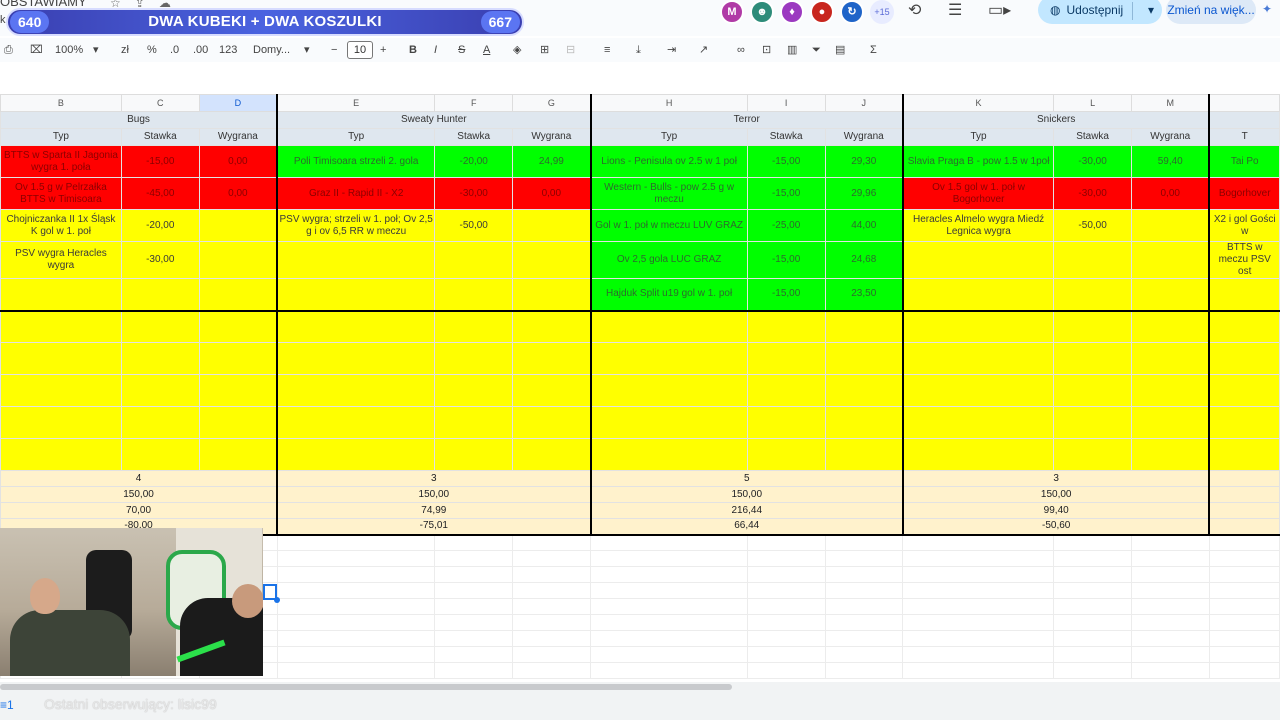 This screenshot has width=1280, height=720. I want to click on more-collaborators-badge: +15, so click(882, 12).